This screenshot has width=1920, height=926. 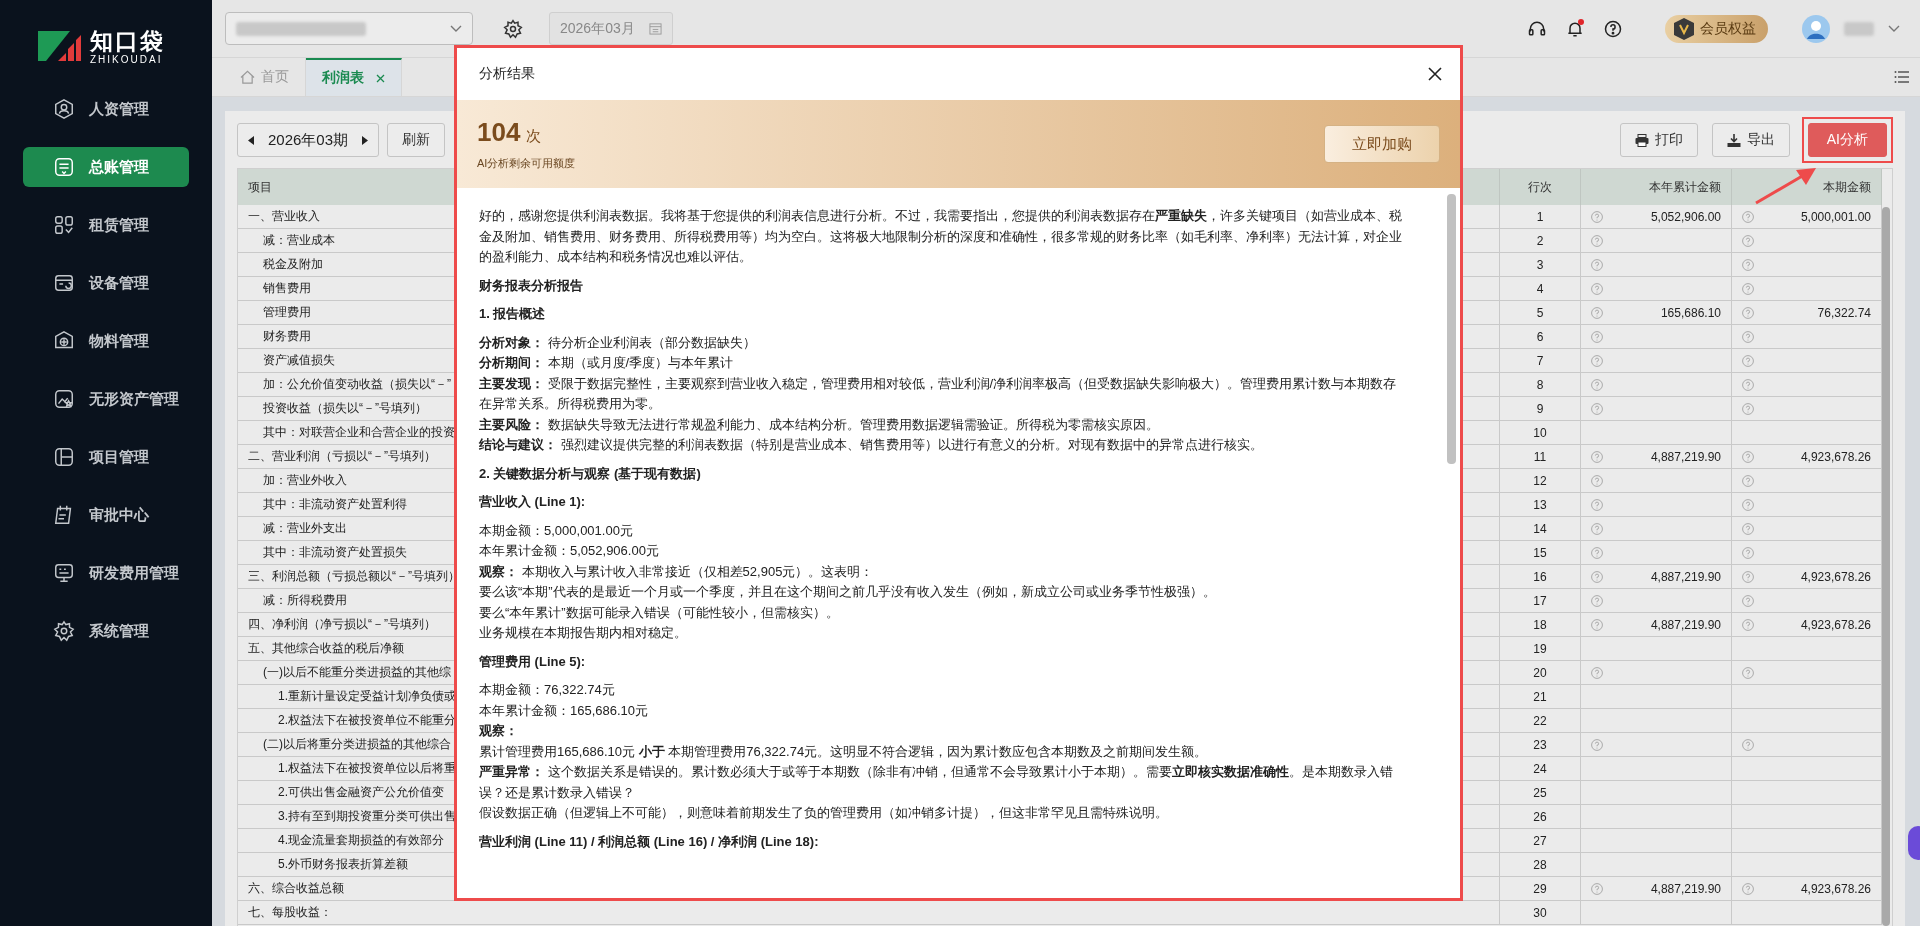 I want to click on table-cell: 9, so click(x=1540, y=409).